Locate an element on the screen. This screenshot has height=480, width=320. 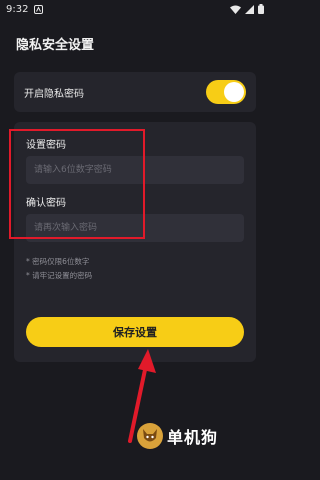
status-right is located at coordinates (247, 9).